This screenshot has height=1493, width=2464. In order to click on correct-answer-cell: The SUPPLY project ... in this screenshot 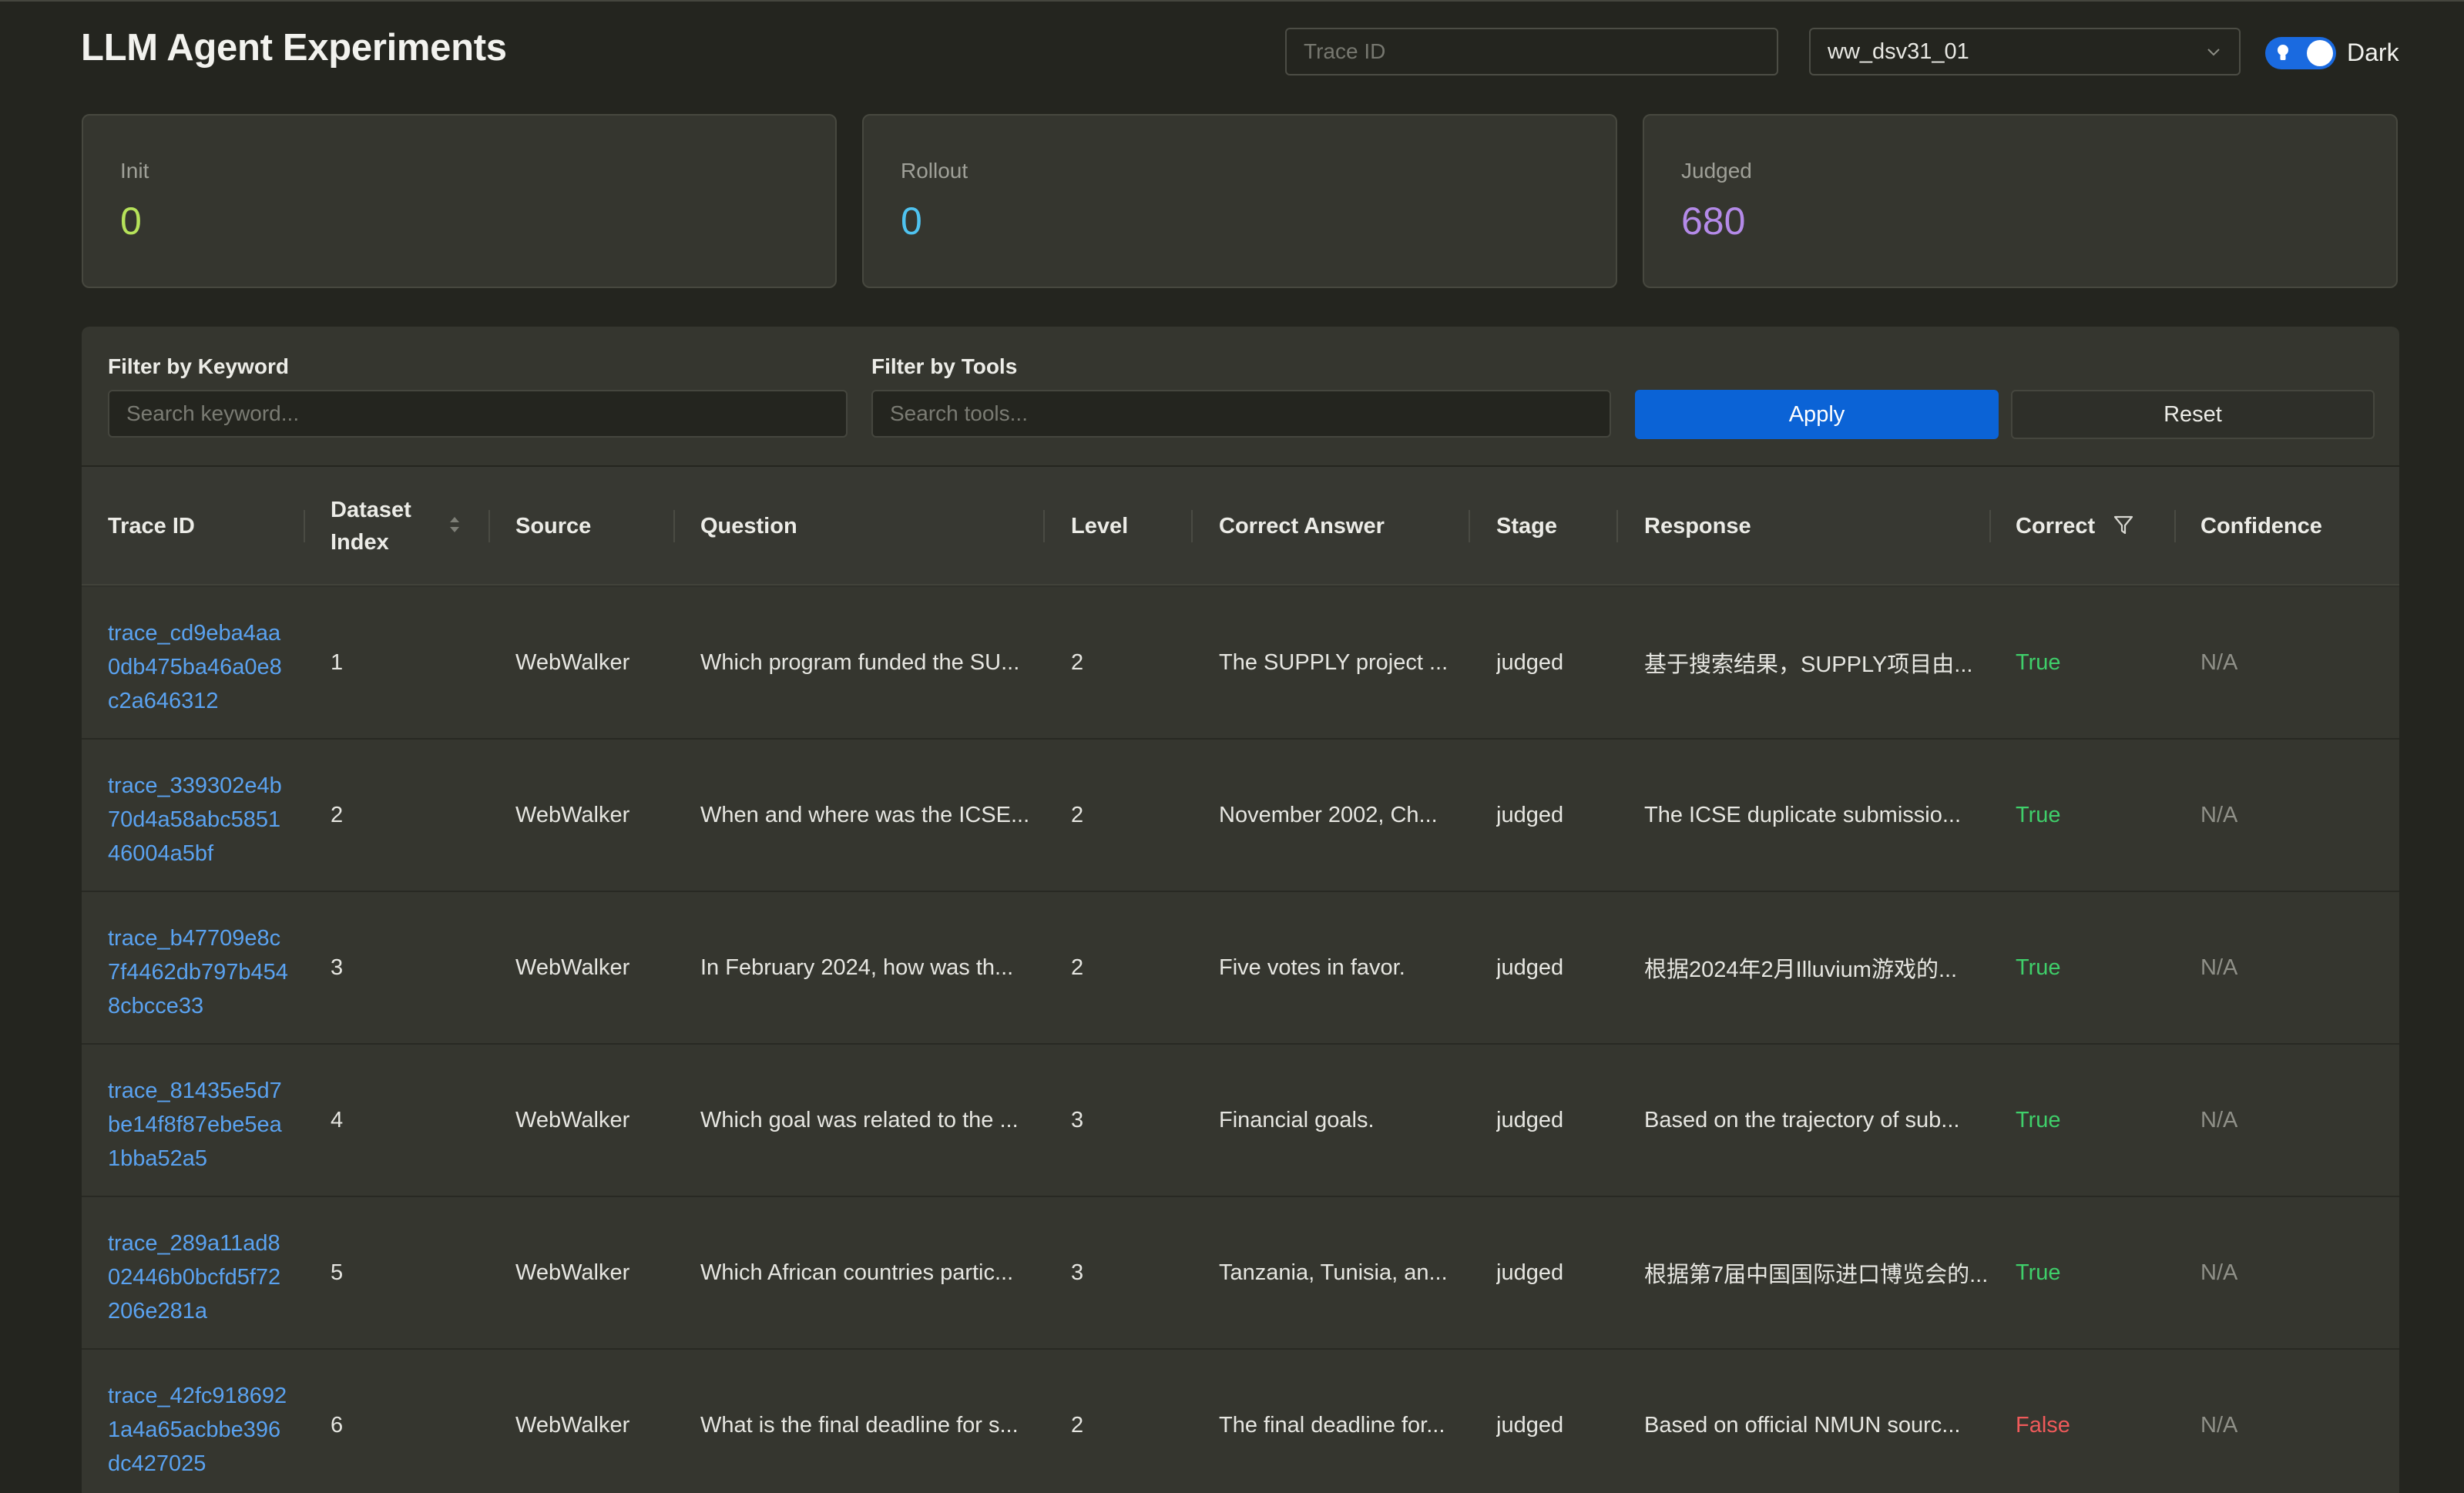, I will do `click(1334, 662)`.